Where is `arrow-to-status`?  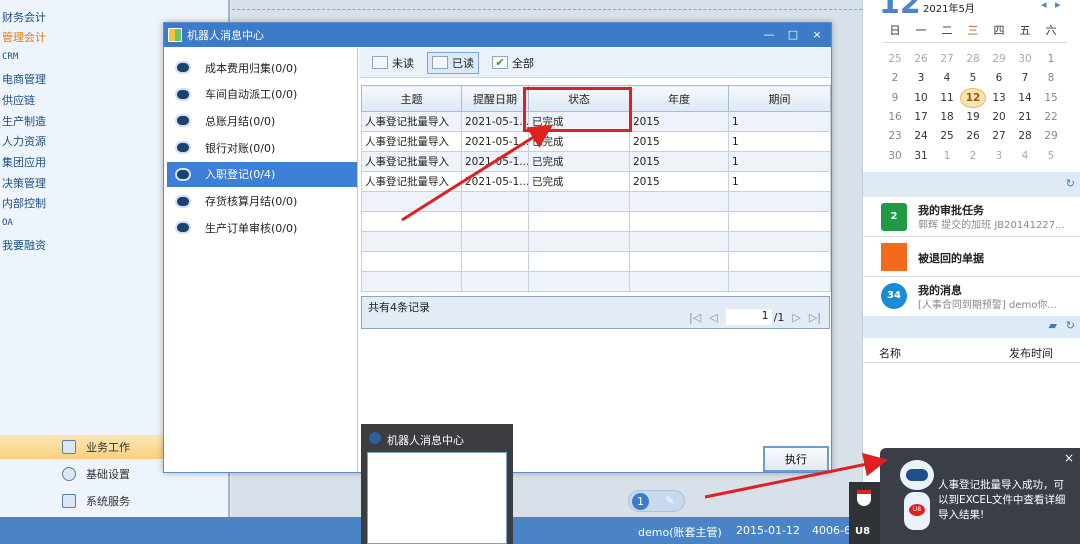 arrow-to-status is located at coordinates (477, 173).